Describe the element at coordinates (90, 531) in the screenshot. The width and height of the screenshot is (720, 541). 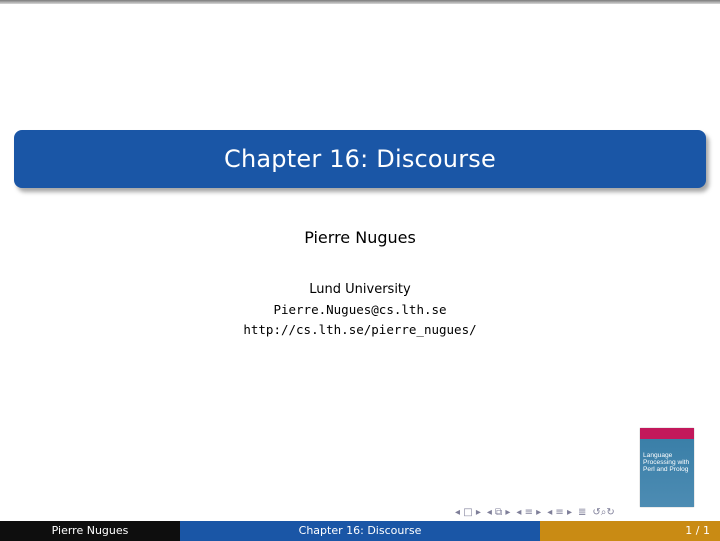
I see `footer-author: Pierre Nugues` at that location.